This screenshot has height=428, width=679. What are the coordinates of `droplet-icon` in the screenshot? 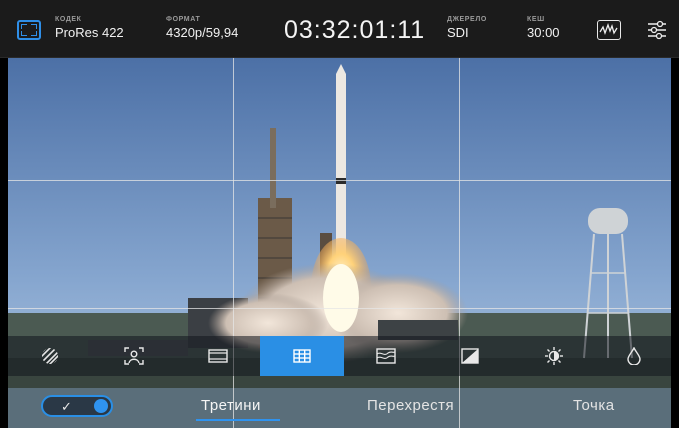 It's located at (633, 356).